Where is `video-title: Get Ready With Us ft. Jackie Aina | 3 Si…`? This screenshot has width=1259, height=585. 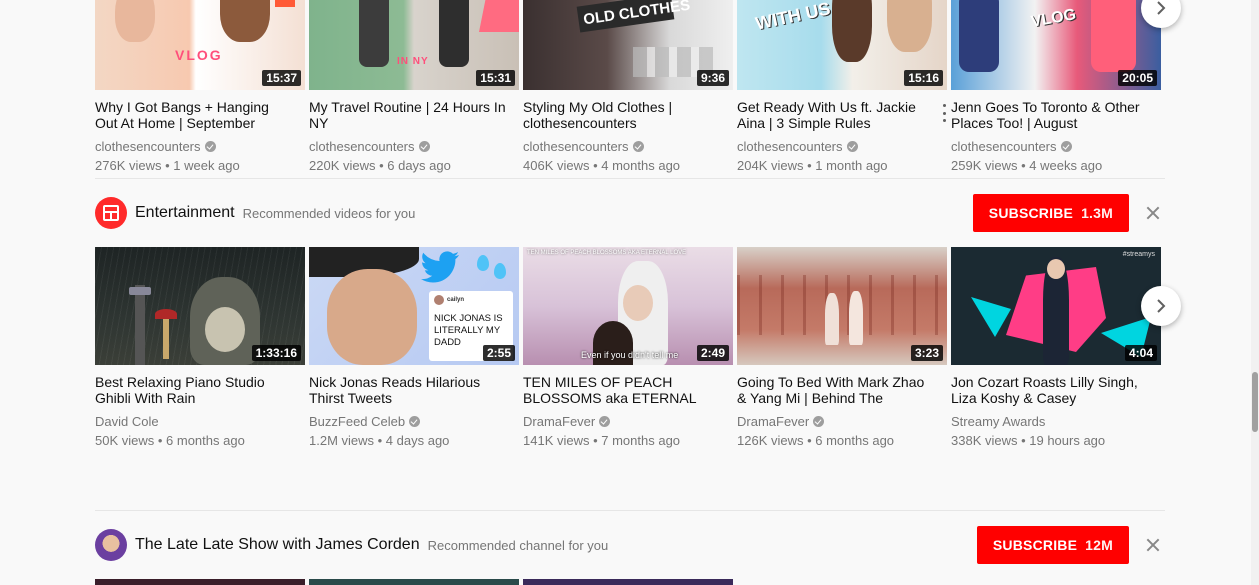
video-title: Get Ready With Us ft. Jackie Aina | 3 Si… is located at coordinates (842, 115).